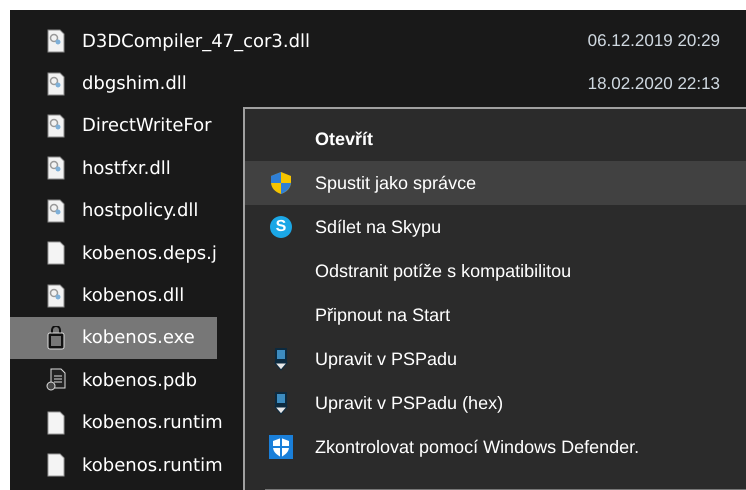 The image size is (746, 490). What do you see at coordinates (134, 83) in the screenshot?
I see `file-name: dbgshim.dll` at bounding box center [134, 83].